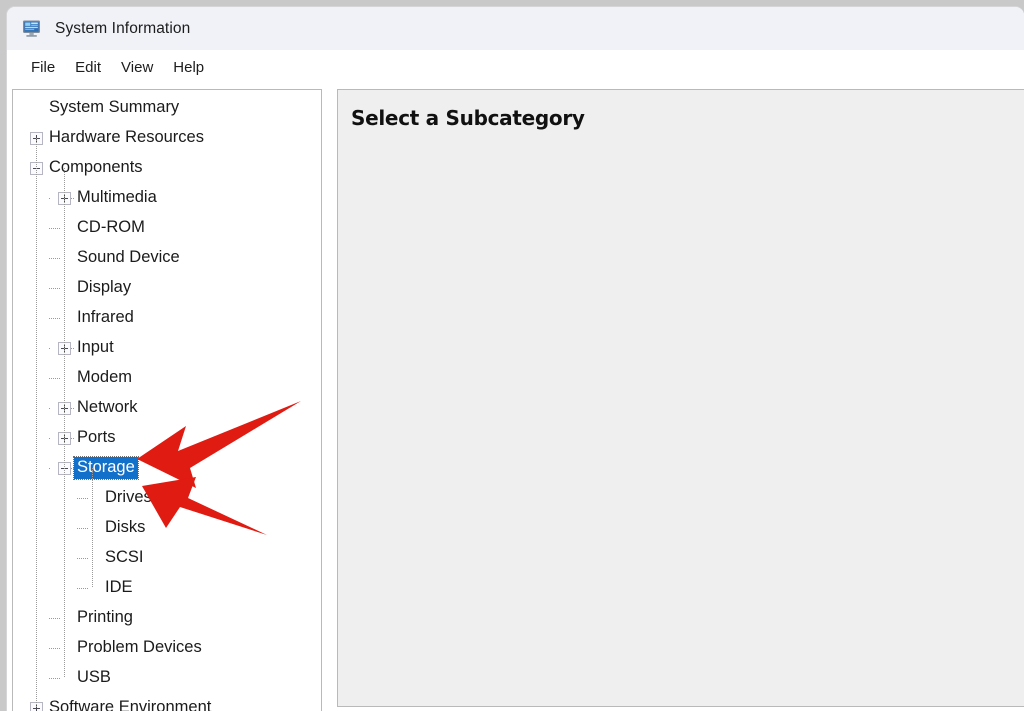  What do you see at coordinates (126, 137) in the screenshot?
I see `tree-item-label: Hardware Resources` at bounding box center [126, 137].